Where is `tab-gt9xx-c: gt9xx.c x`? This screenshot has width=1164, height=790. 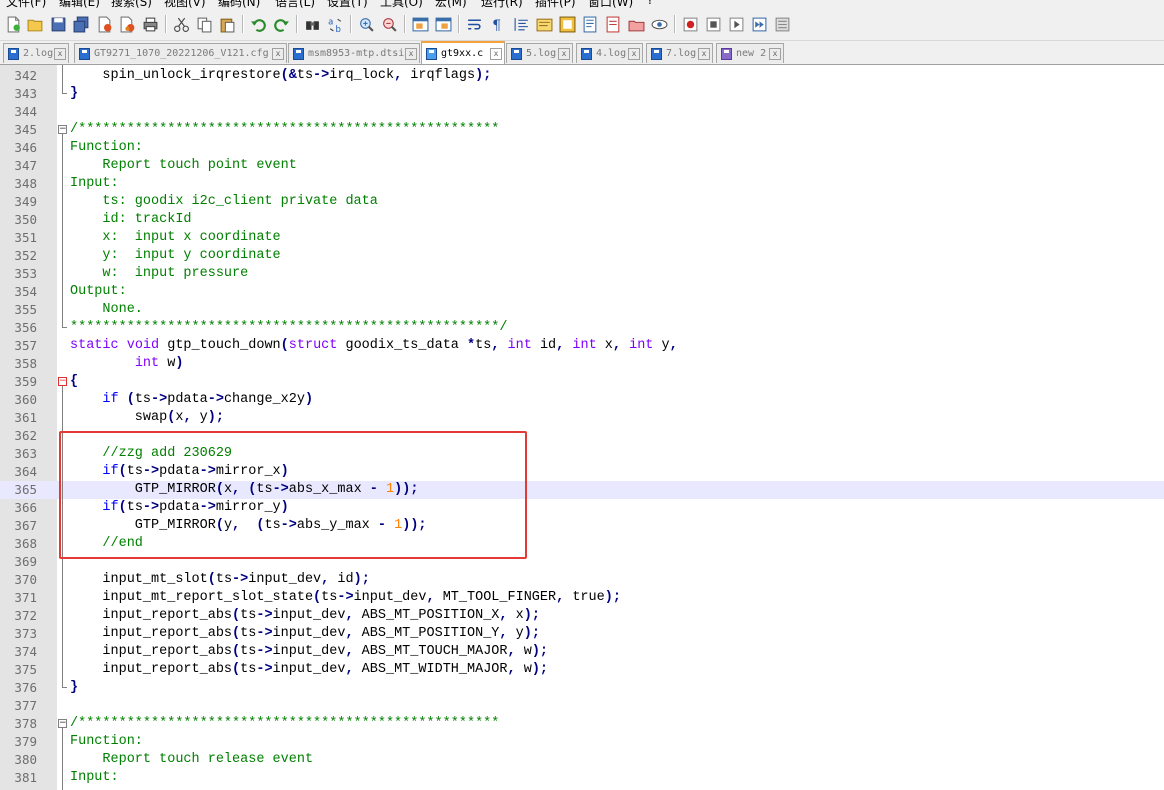 tab-gt9xx-c: gt9xx.c x is located at coordinates (463, 52).